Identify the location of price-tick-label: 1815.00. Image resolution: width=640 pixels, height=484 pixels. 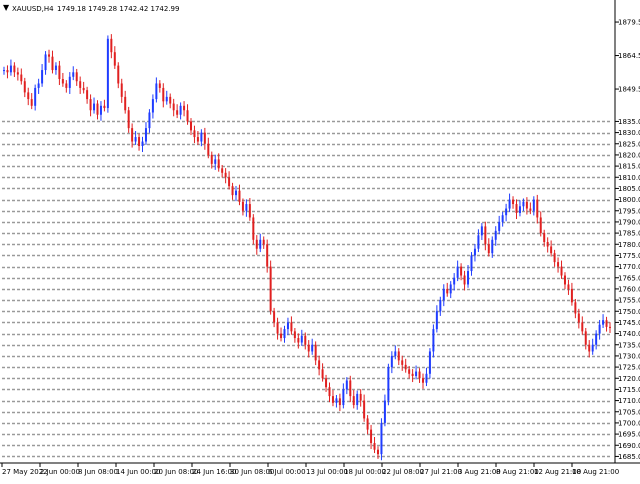
(629, 167).